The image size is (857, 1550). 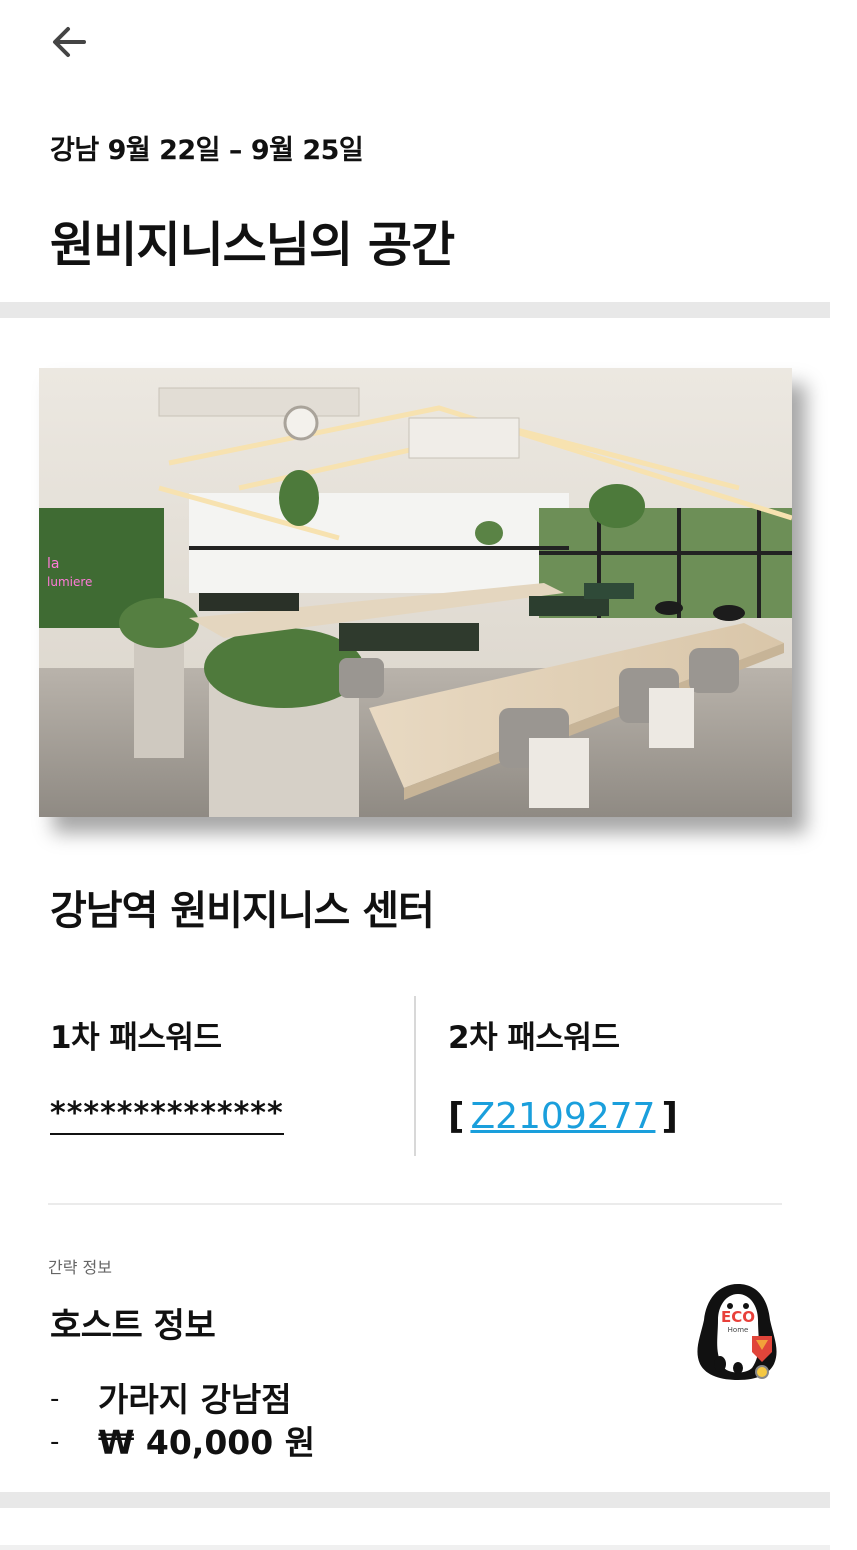 I want to click on space-name: 강남역 원비지니스 센터, so click(x=242, y=911).